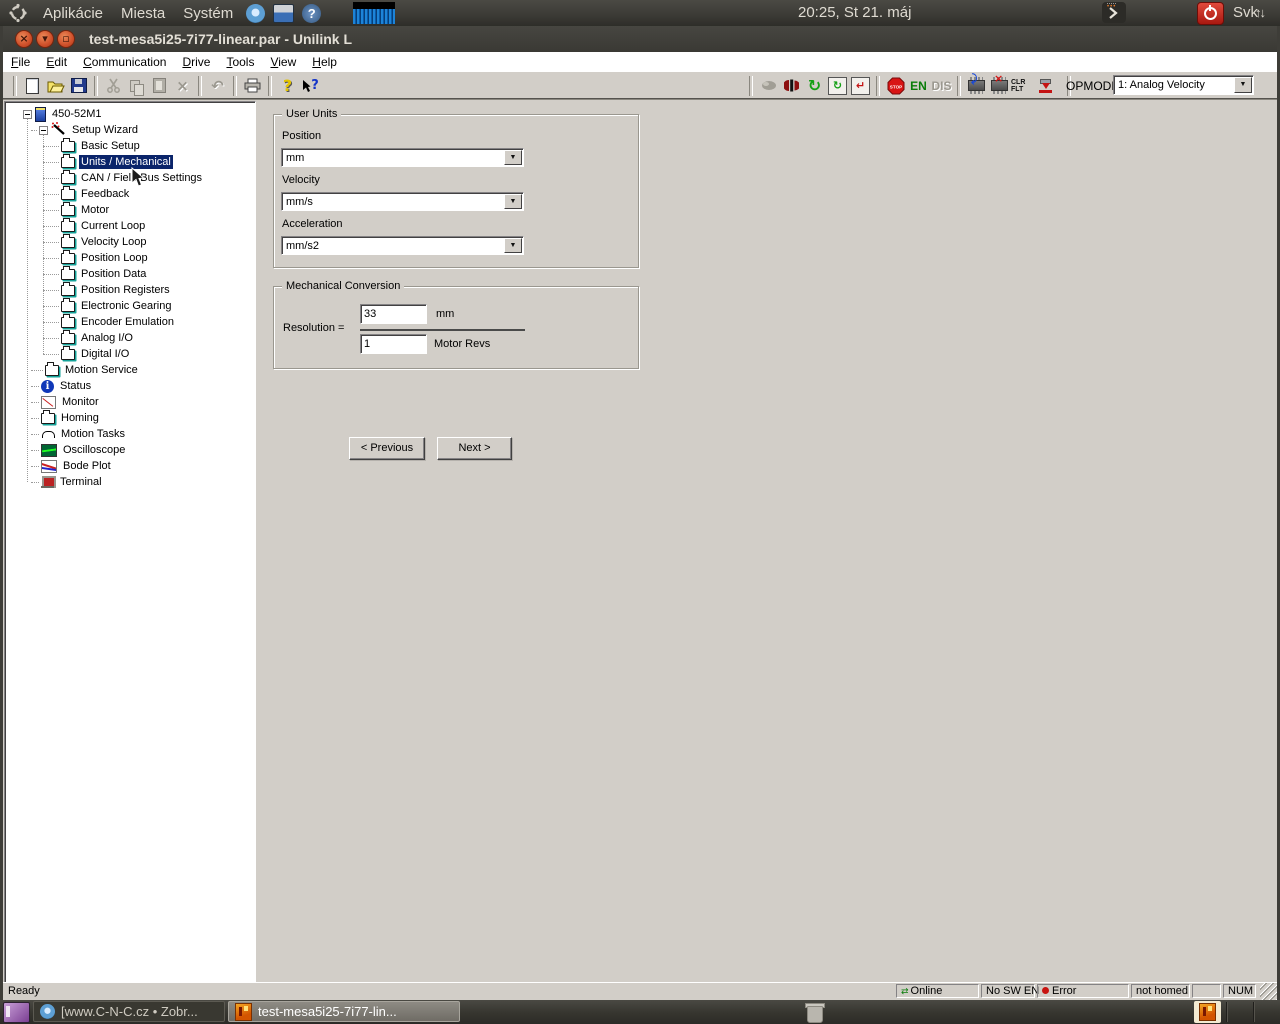  Describe the element at coordinates (196, 62) in the screenshot. I see `menu-drive: Drive` at that location.